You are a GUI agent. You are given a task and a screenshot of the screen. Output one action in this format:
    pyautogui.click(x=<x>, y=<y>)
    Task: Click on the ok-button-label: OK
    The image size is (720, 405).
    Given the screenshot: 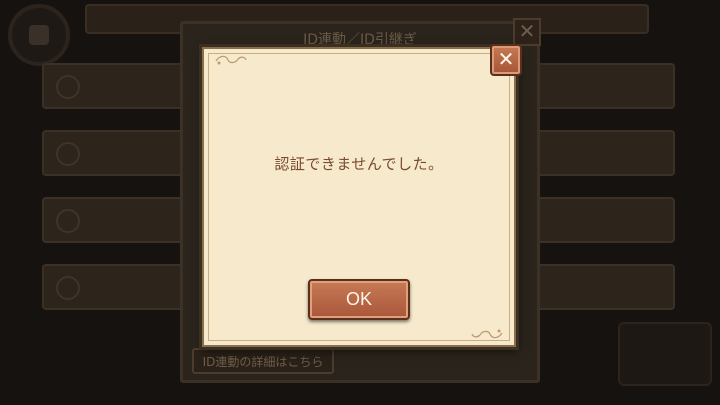 What is the action you would take?
    pyautogui.click(x=358, y=299)
    